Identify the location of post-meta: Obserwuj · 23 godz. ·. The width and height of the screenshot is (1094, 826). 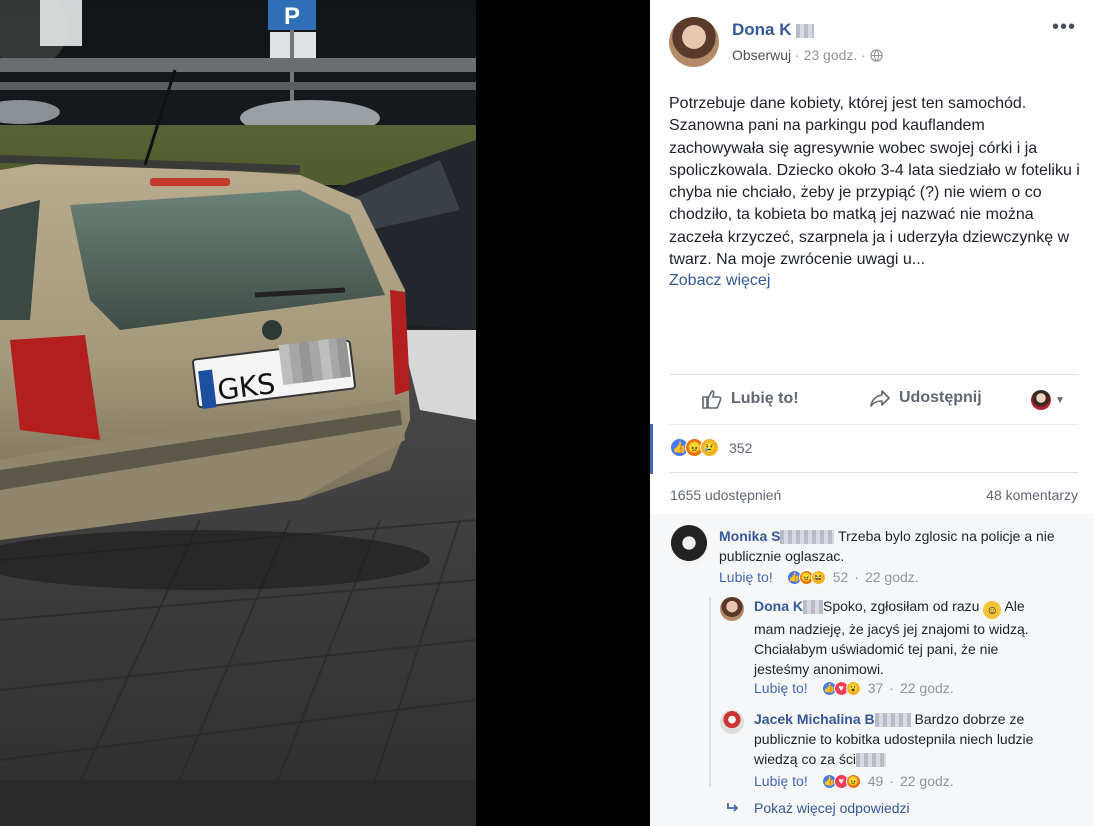
(807, 55).